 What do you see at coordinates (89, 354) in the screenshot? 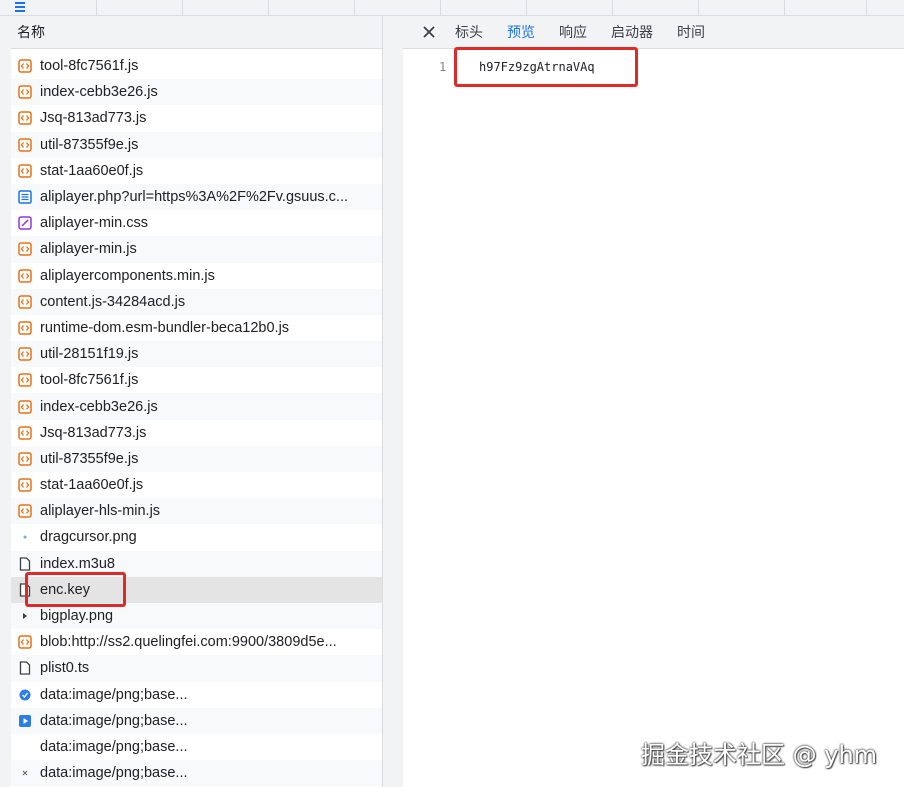
I see `request-name: util-28151f19.js` at bounding box center [89, 354].